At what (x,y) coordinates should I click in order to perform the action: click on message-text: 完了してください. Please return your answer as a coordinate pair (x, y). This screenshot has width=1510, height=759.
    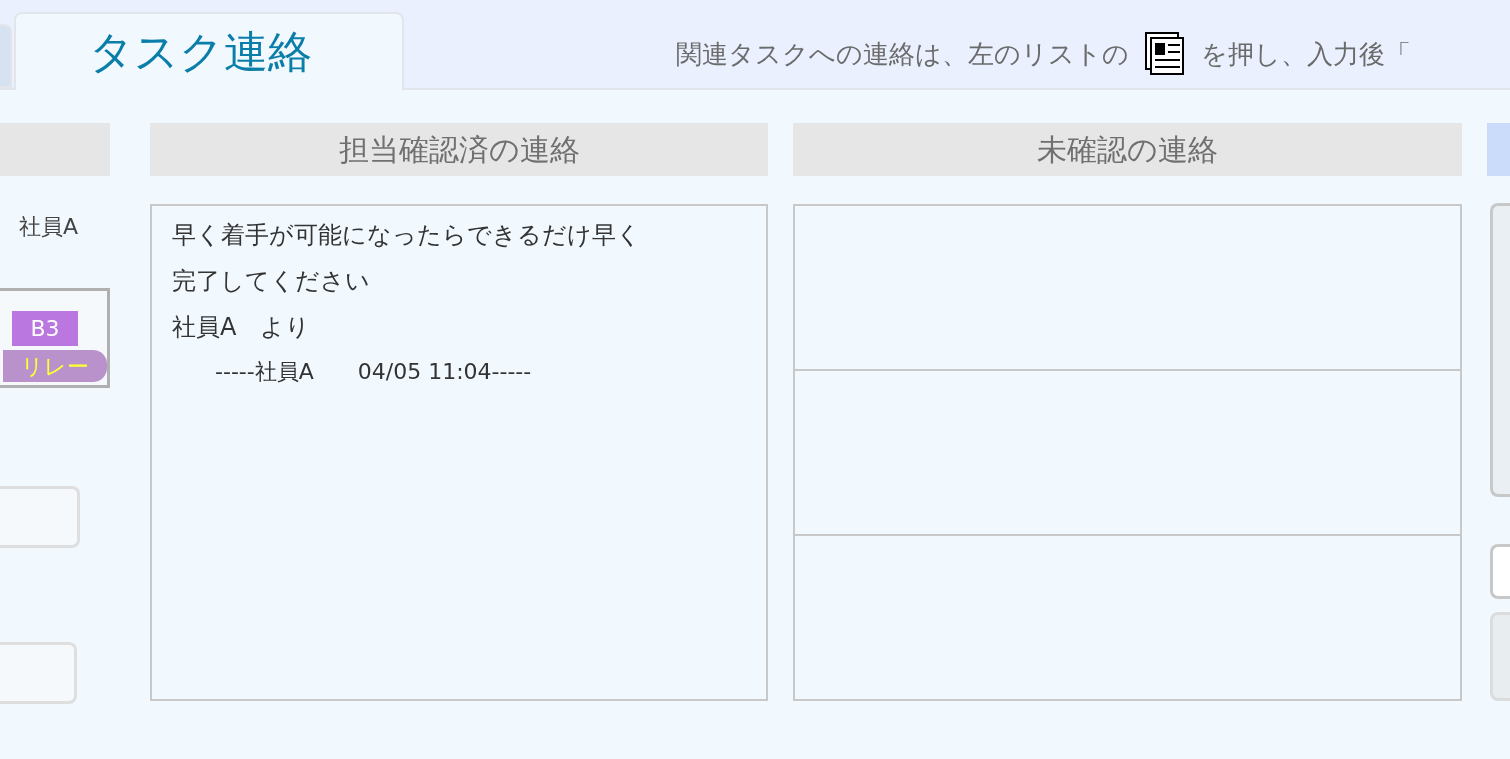
    Looking at the image, I should click on (271, 281).